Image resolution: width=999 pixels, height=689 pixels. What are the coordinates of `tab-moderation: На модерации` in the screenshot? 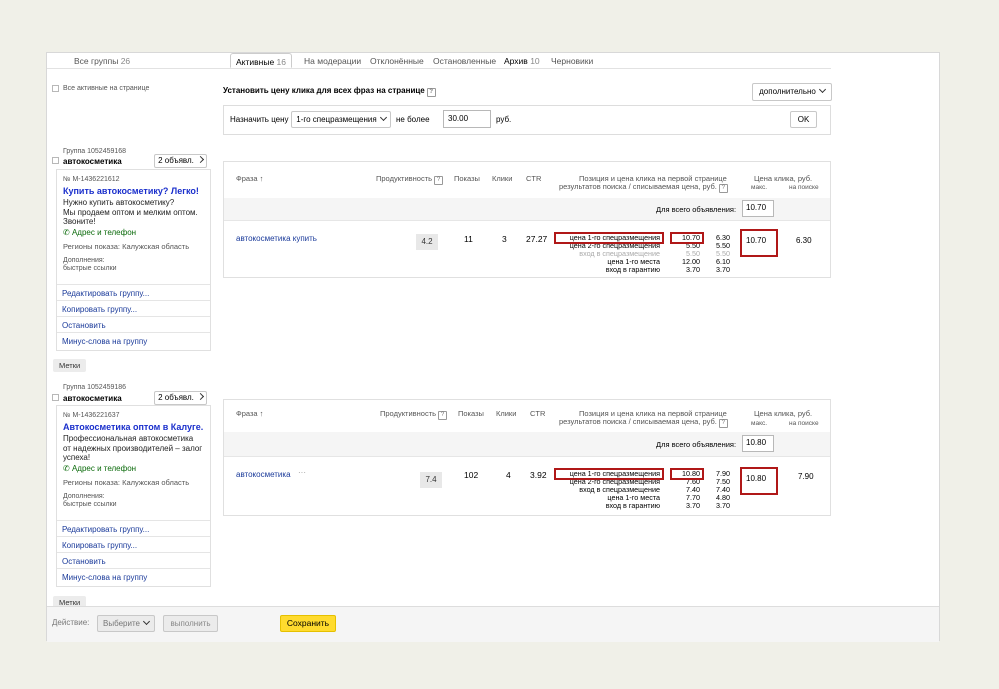 It's located at (332, 61).